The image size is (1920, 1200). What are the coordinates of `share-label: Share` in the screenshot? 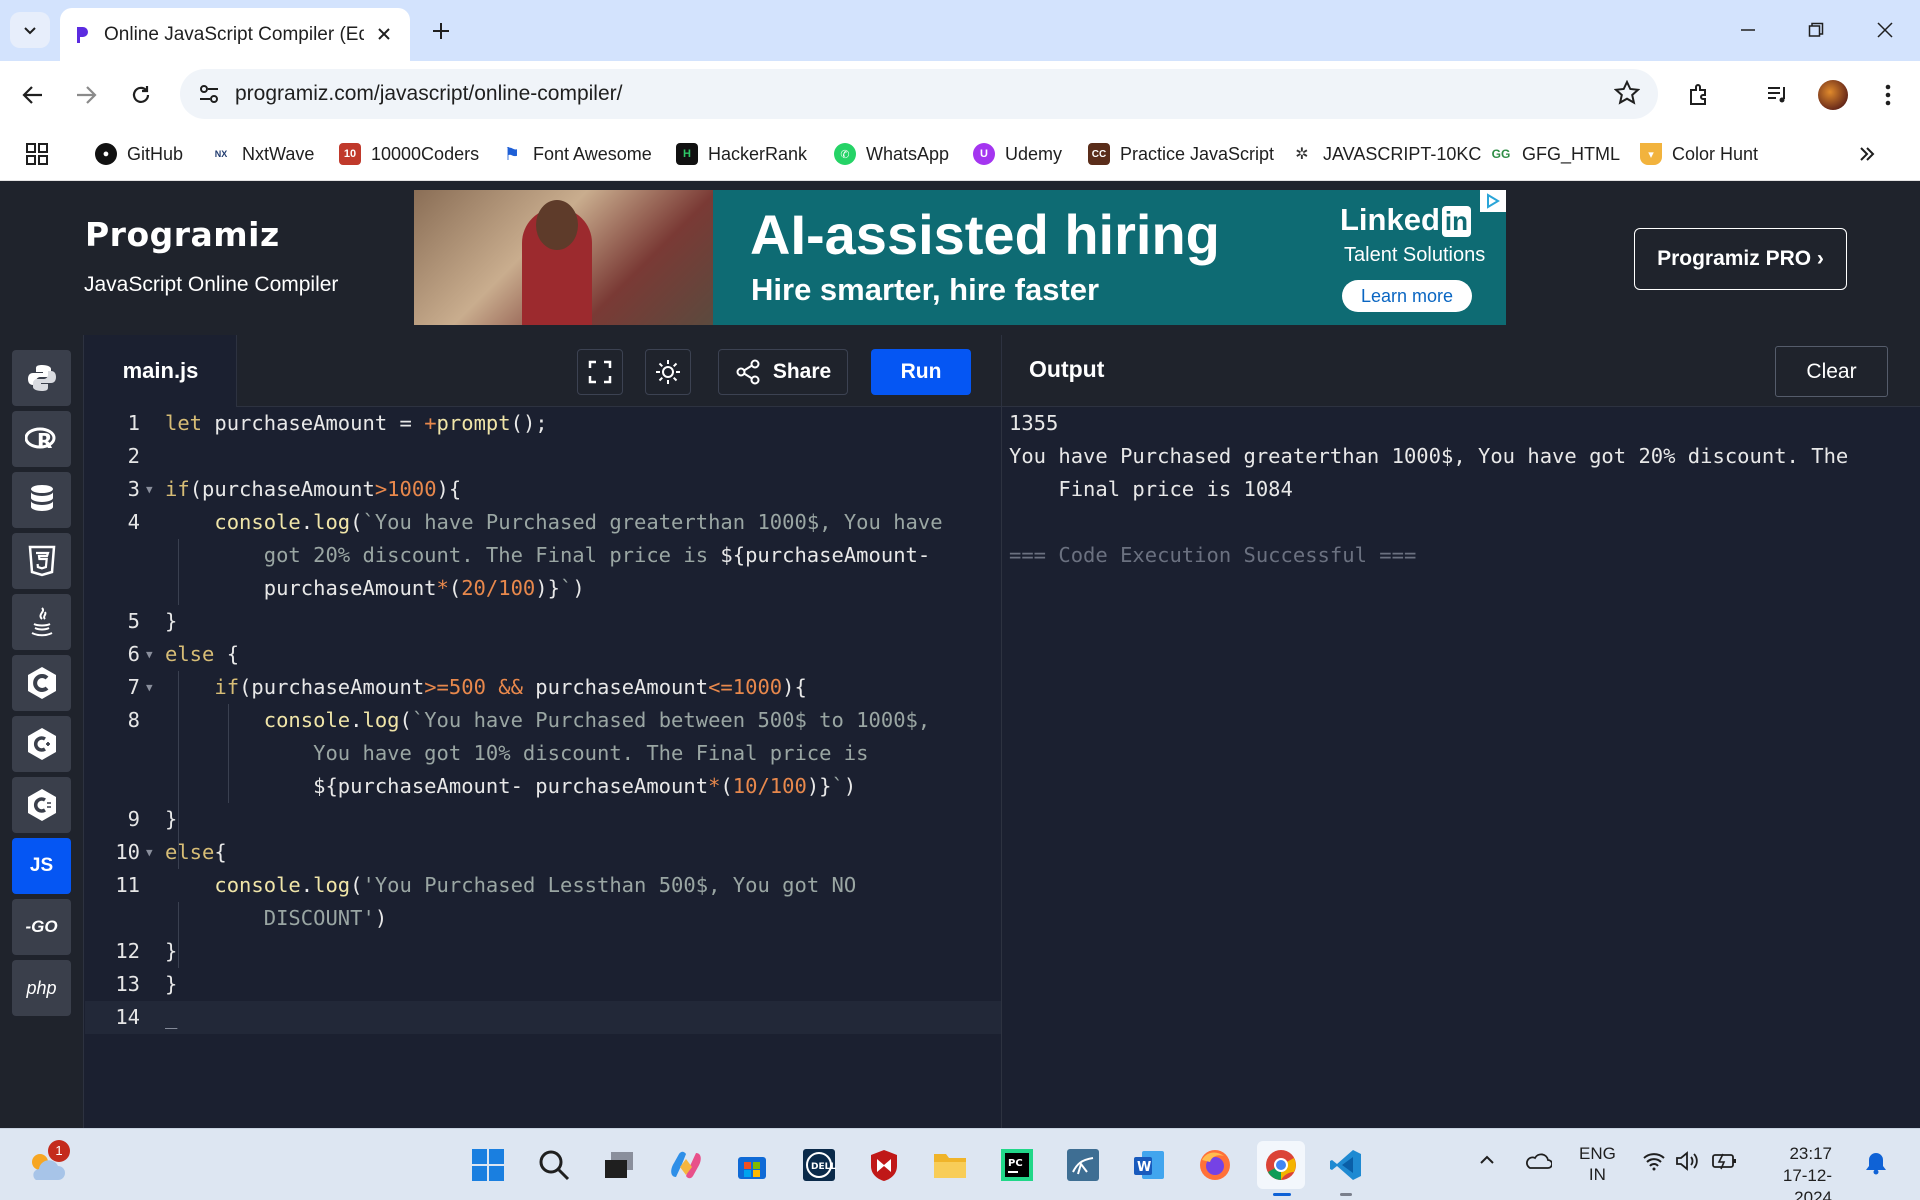 It's located at (802, 371).